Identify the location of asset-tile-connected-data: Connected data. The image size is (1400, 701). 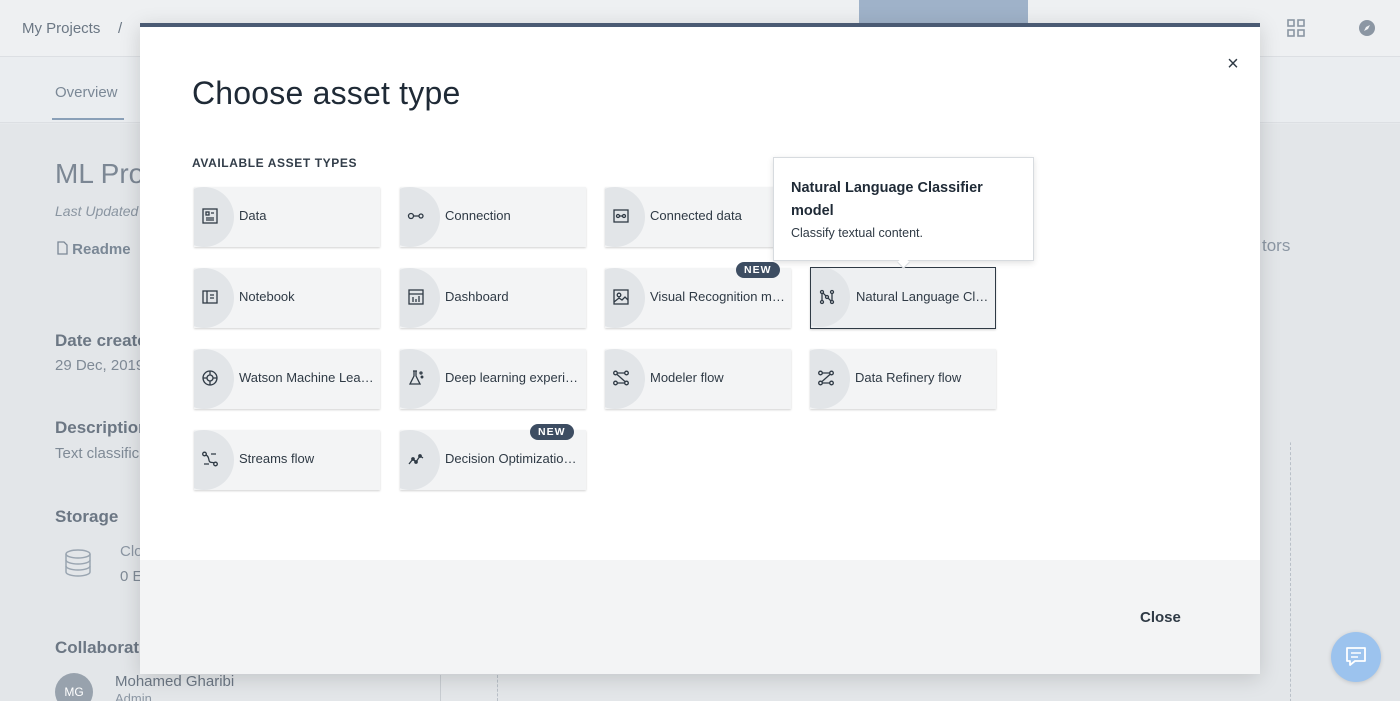
(698, 217).